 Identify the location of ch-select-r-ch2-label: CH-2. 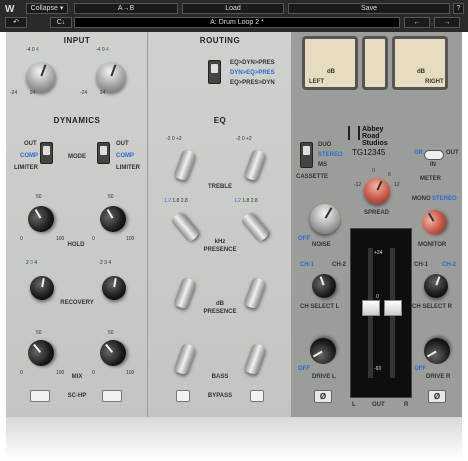
(449, 265).